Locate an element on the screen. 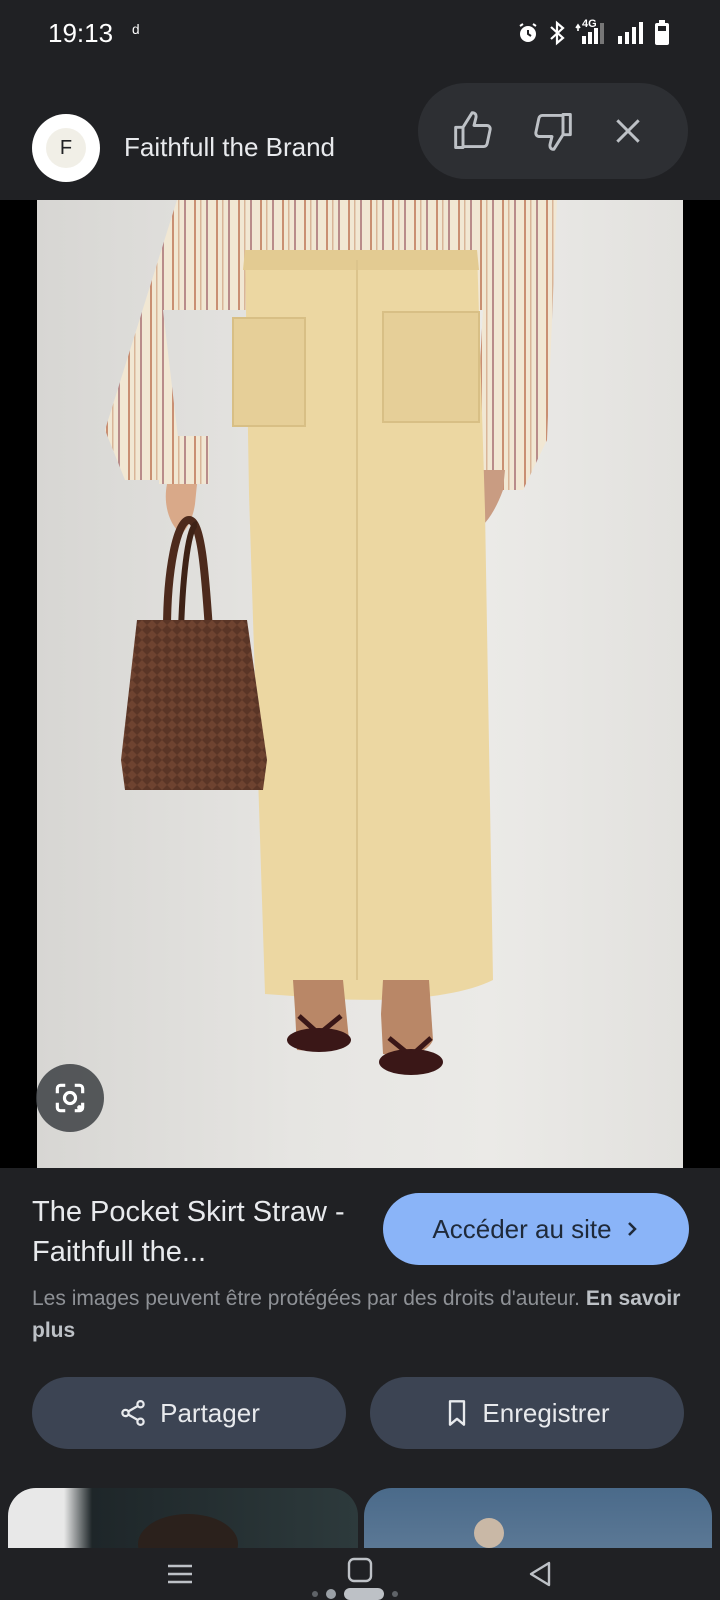 The width and height of the screenshot is (720, 1600). visit-site-label: Accéder au site is located at coordinates (522, 1228).